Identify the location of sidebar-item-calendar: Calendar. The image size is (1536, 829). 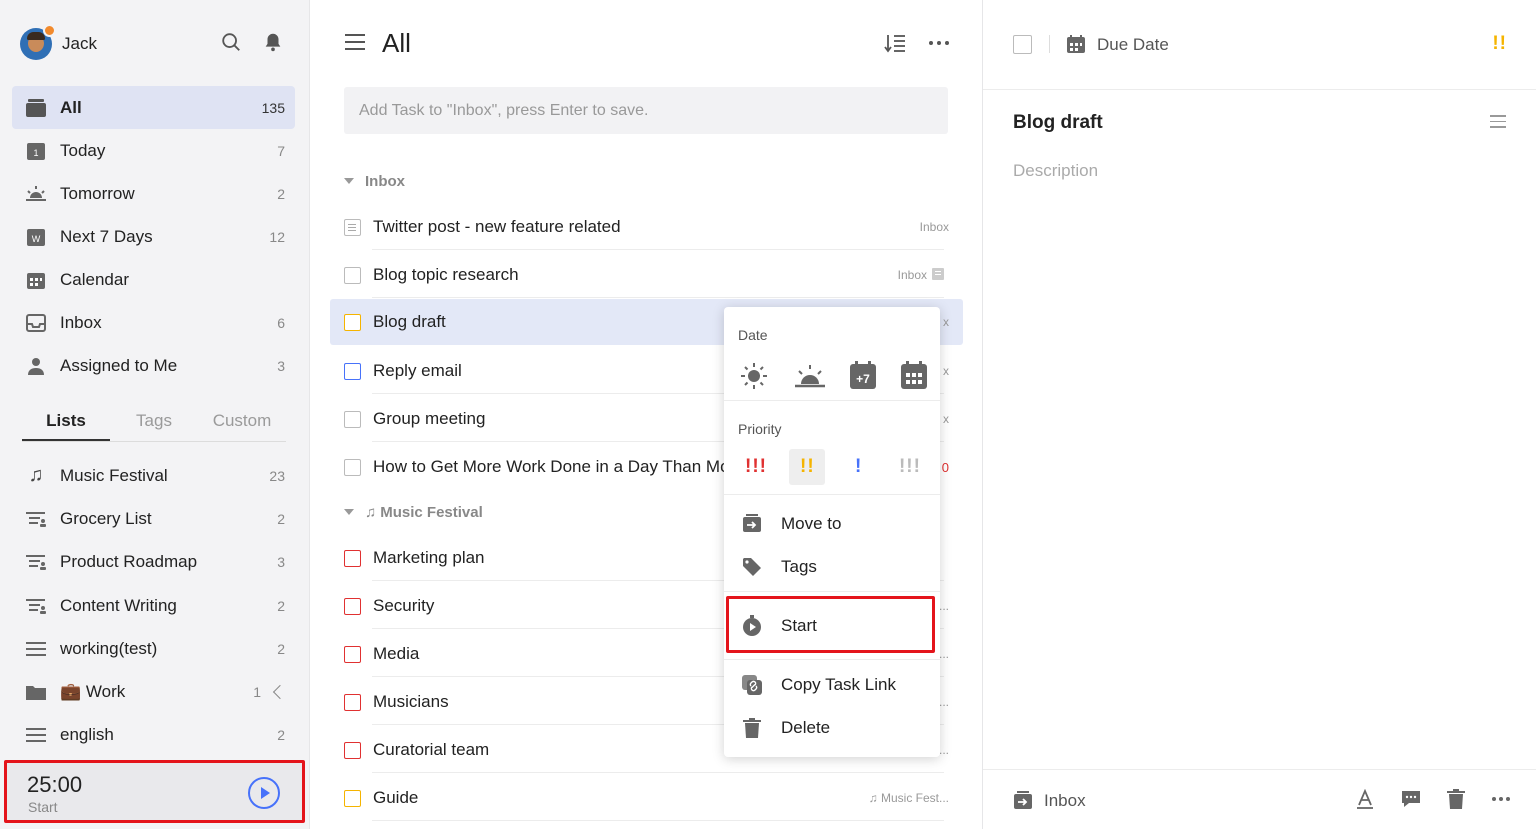
(153, 279).